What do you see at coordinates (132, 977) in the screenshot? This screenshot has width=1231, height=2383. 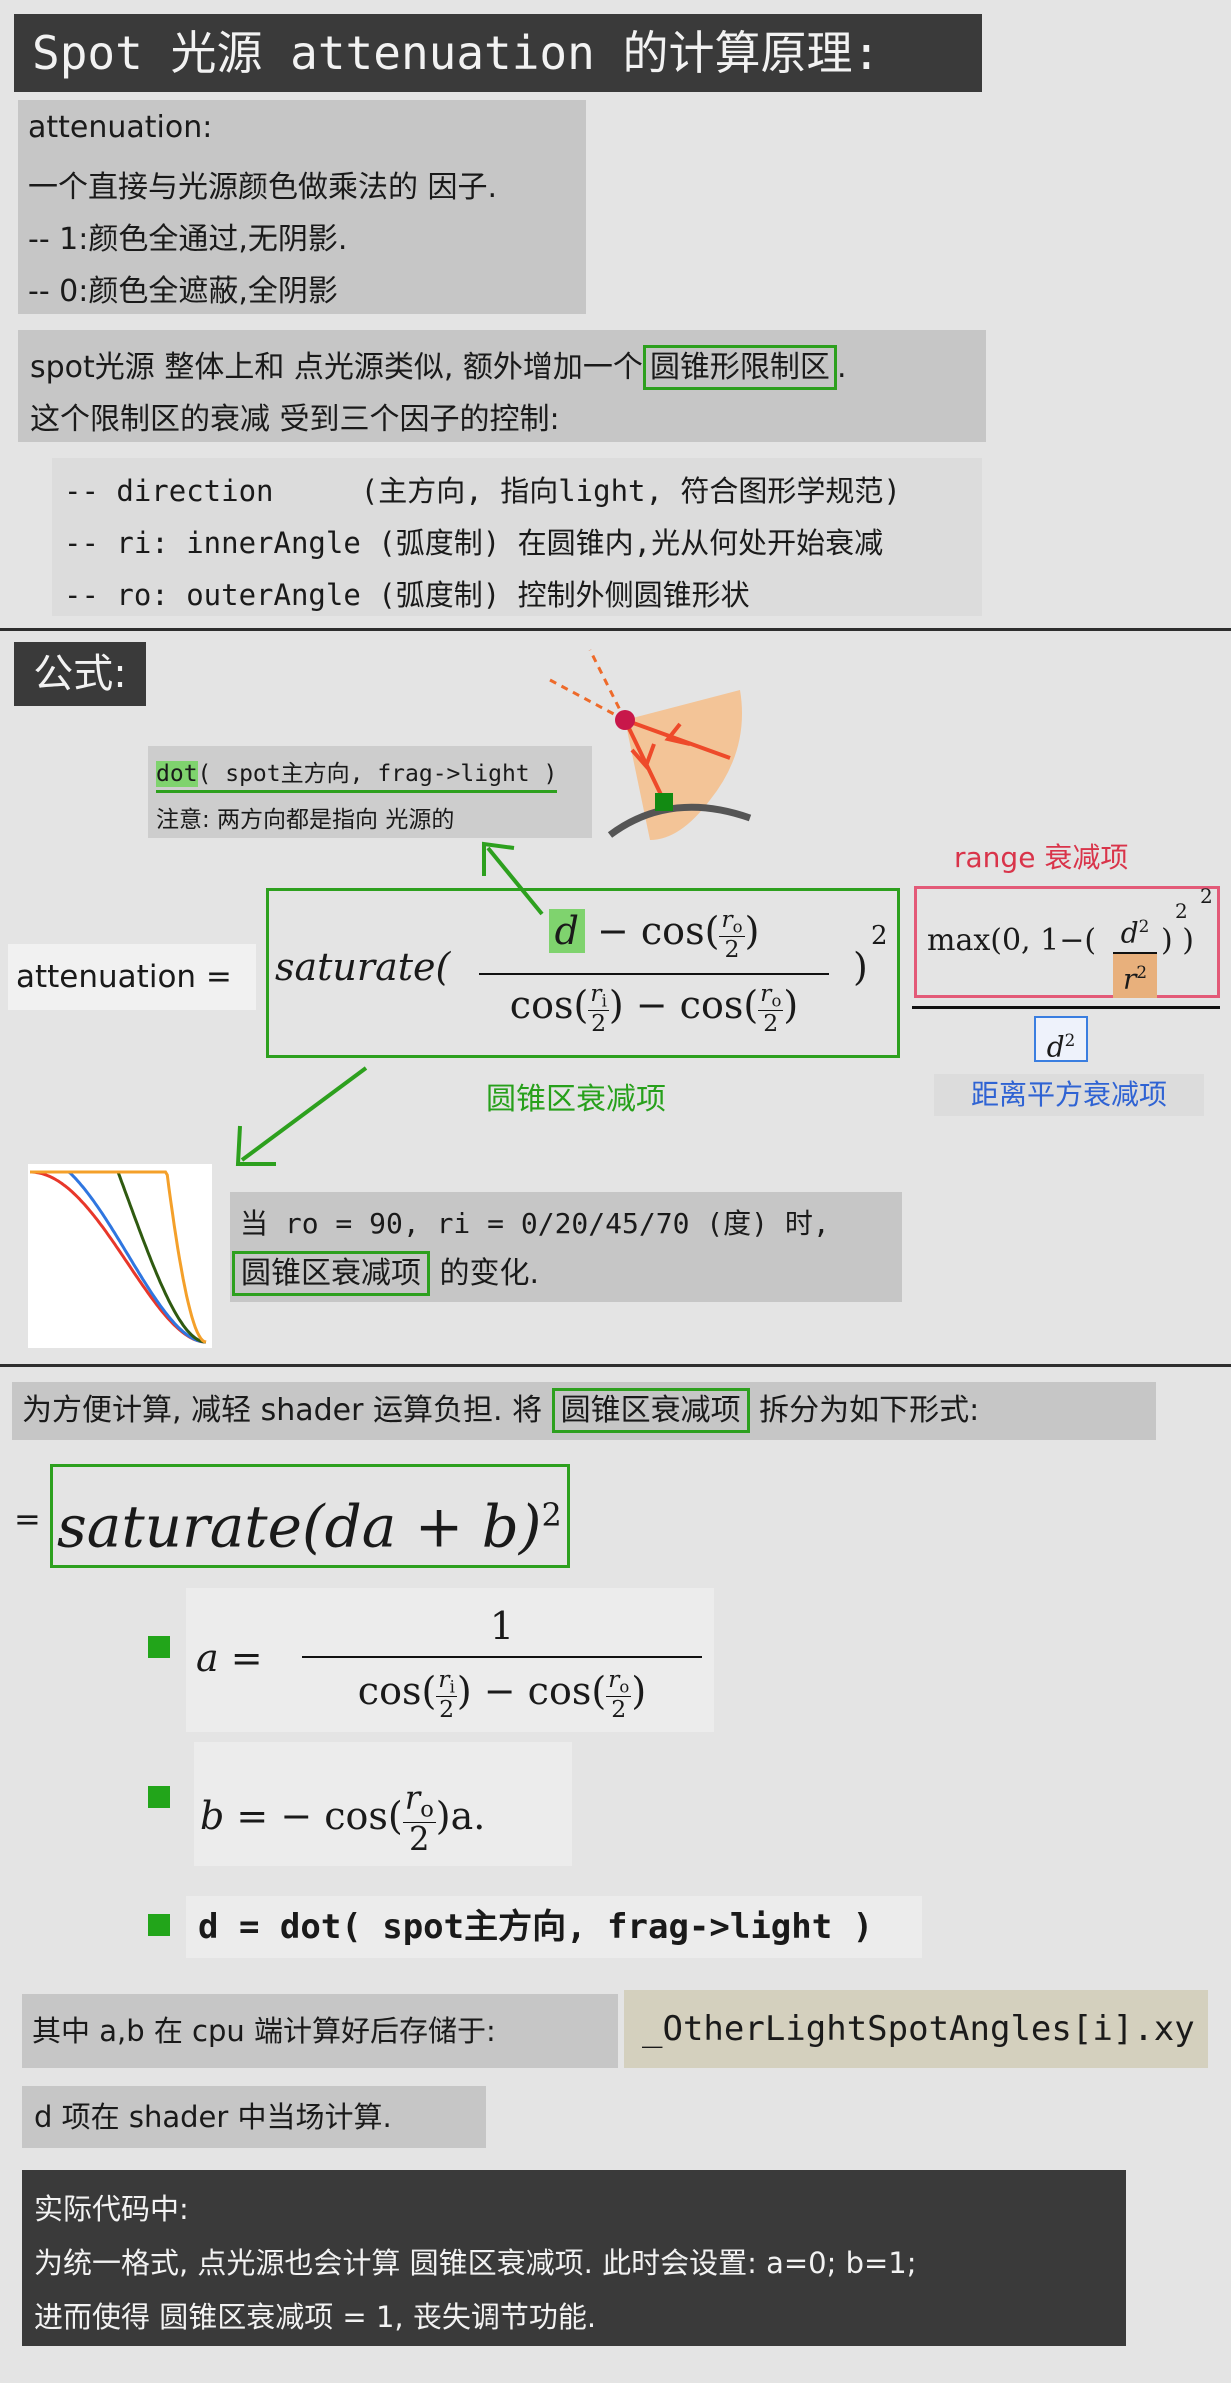 I see `attenuation-lhs: attenuation =` at bounding box center [132, 977].